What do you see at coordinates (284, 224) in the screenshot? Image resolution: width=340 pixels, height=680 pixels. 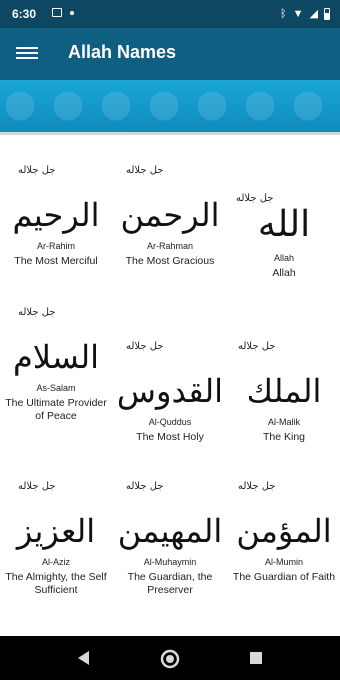 I see `arabic-name: الله` at bounding box center [284, 224].